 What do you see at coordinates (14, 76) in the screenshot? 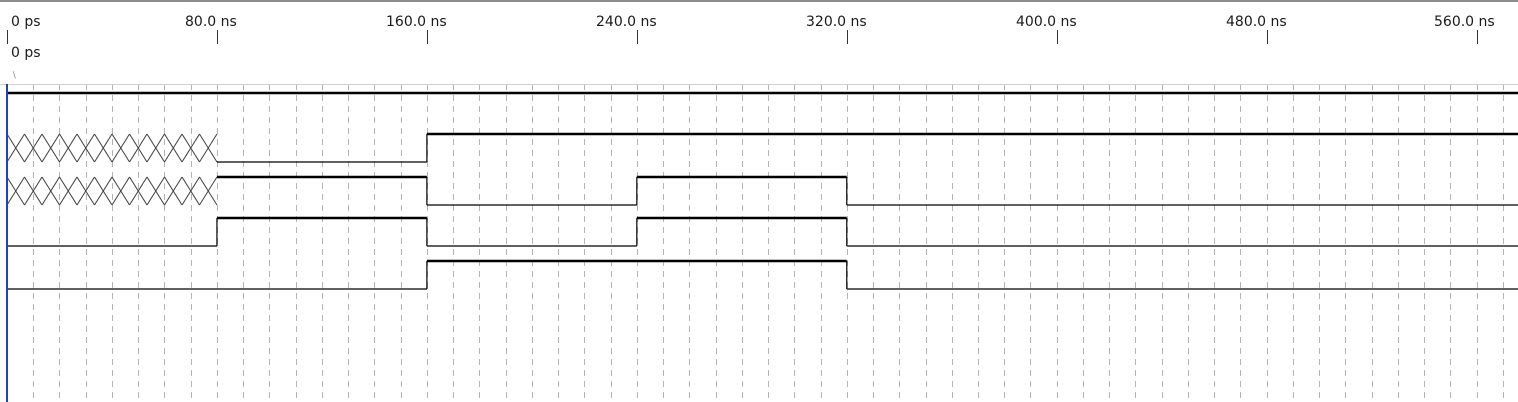
I see `cursor-flag-icon: ∖` at bounding box center [14, 76].